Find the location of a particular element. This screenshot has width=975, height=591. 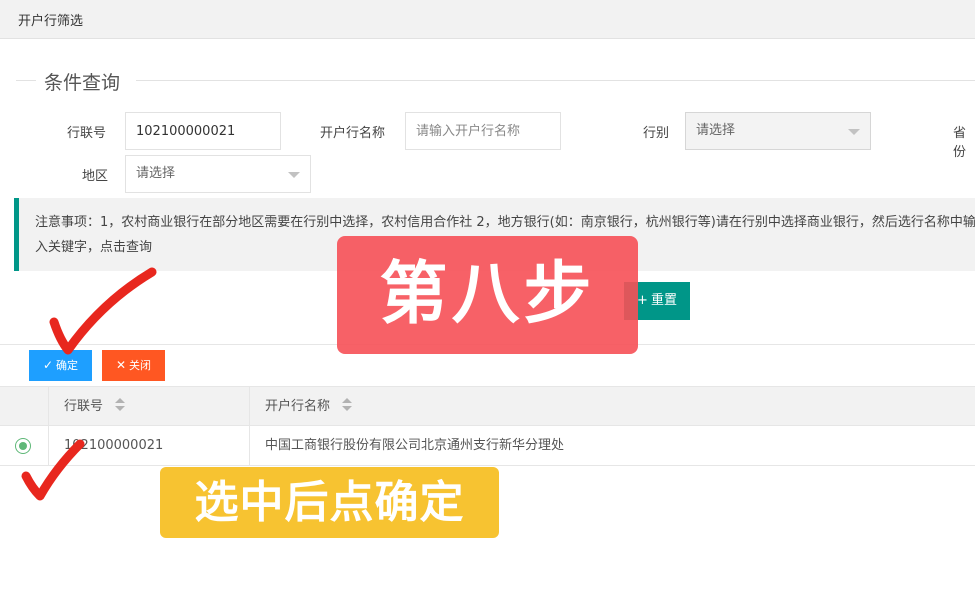

tip-annotation: 选中后点确定 is located at coordinates (329, 502).